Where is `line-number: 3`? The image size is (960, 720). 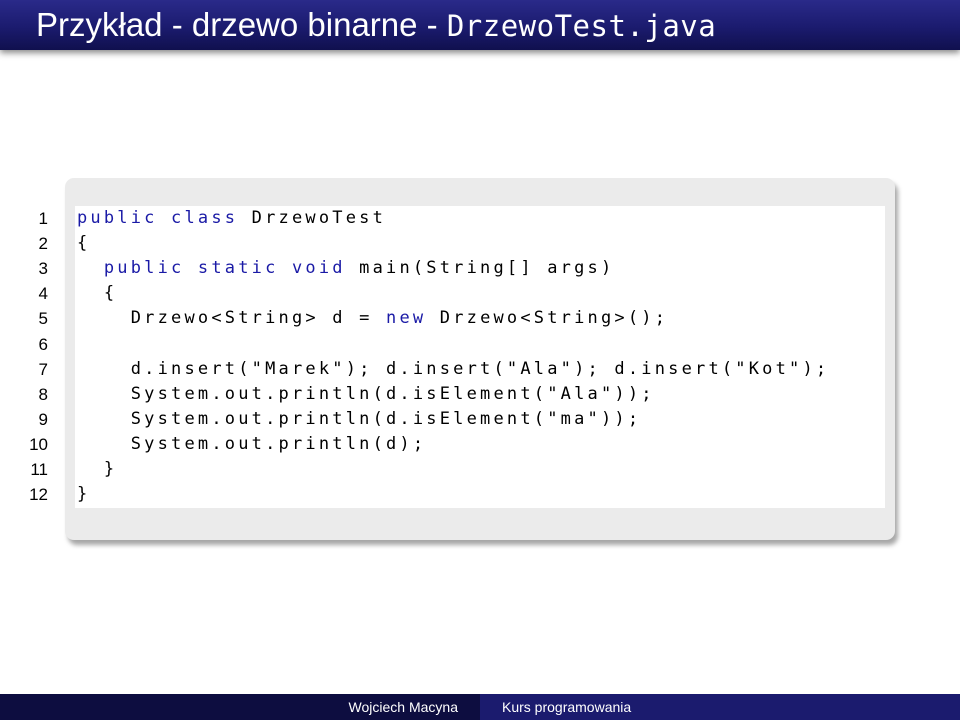 line-number: 3 is located at coordinates (43, 269).